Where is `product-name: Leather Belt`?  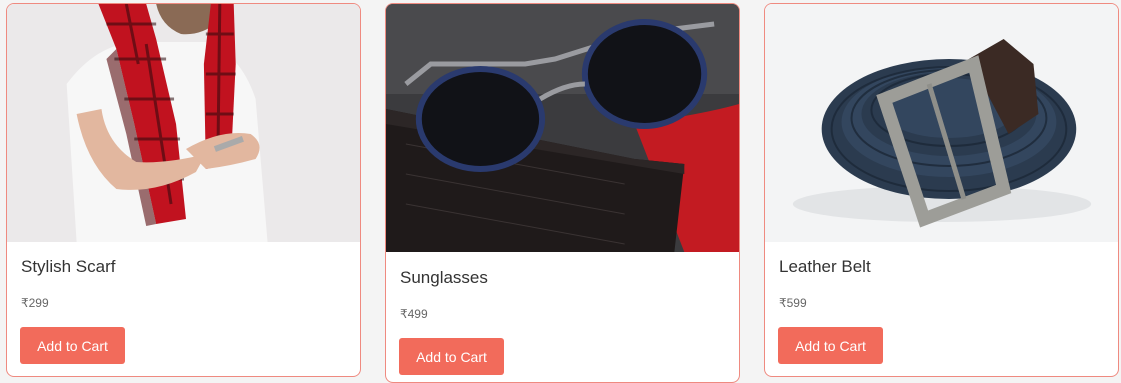 product-name: Leather Belt is located at coordinates (825, 266).